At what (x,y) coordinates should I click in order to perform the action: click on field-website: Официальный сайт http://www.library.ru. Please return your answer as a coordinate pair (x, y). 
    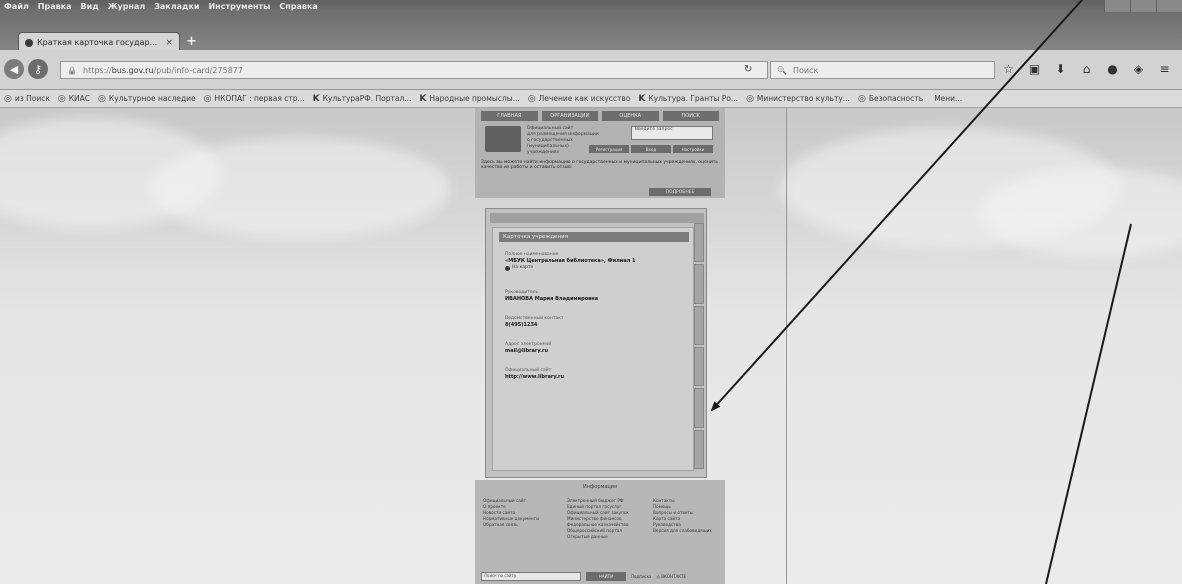
    Looking at the image, I should click on (534, 374).